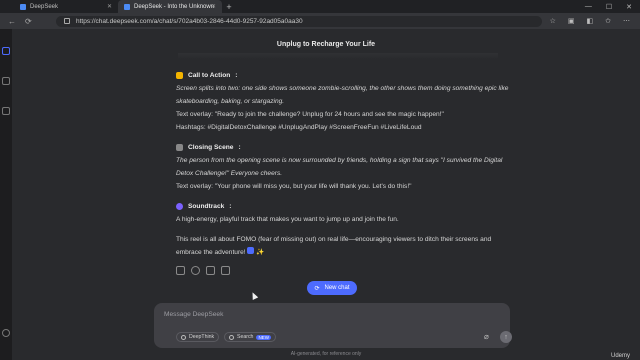  What do you see at coordinates (346, 206) in the screenshot?
I see `section-heading: Soundtrack:` at bounding box center [346, 206].